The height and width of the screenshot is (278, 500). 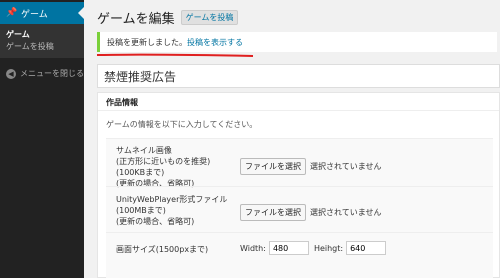 I want to click on page-title: ゲームを編集, so click(x=136, y=19).